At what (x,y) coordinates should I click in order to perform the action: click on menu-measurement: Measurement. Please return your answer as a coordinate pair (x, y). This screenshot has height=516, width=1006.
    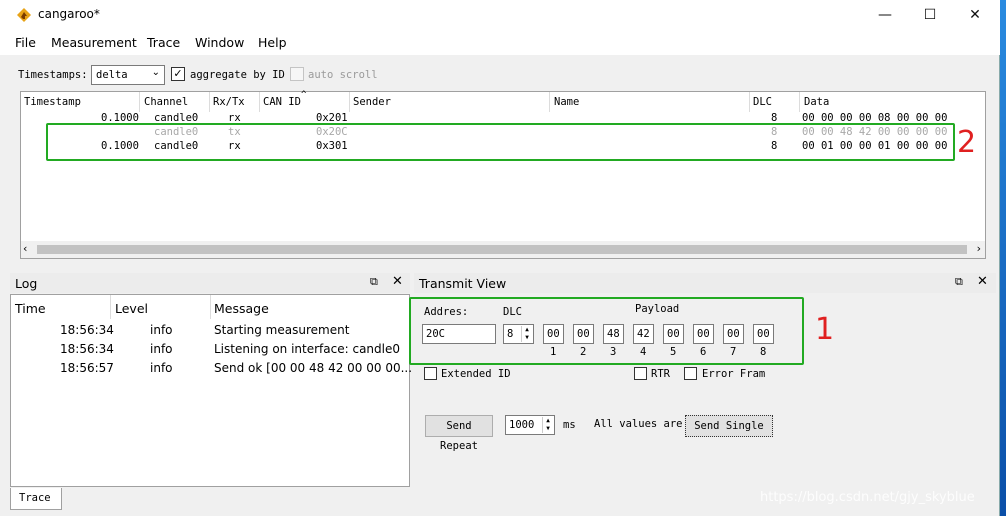
    Looking at the image, I should click on (94, 42).